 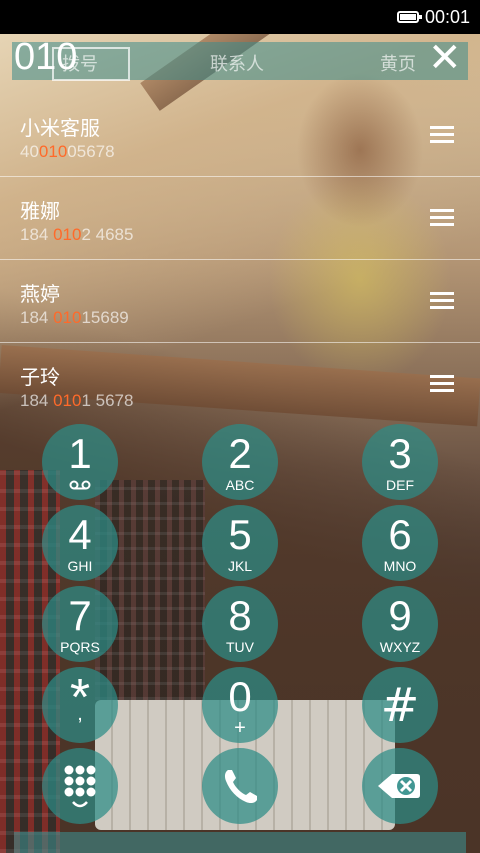 I want to click on key-0: 0 +, so click(x=240, y=705).